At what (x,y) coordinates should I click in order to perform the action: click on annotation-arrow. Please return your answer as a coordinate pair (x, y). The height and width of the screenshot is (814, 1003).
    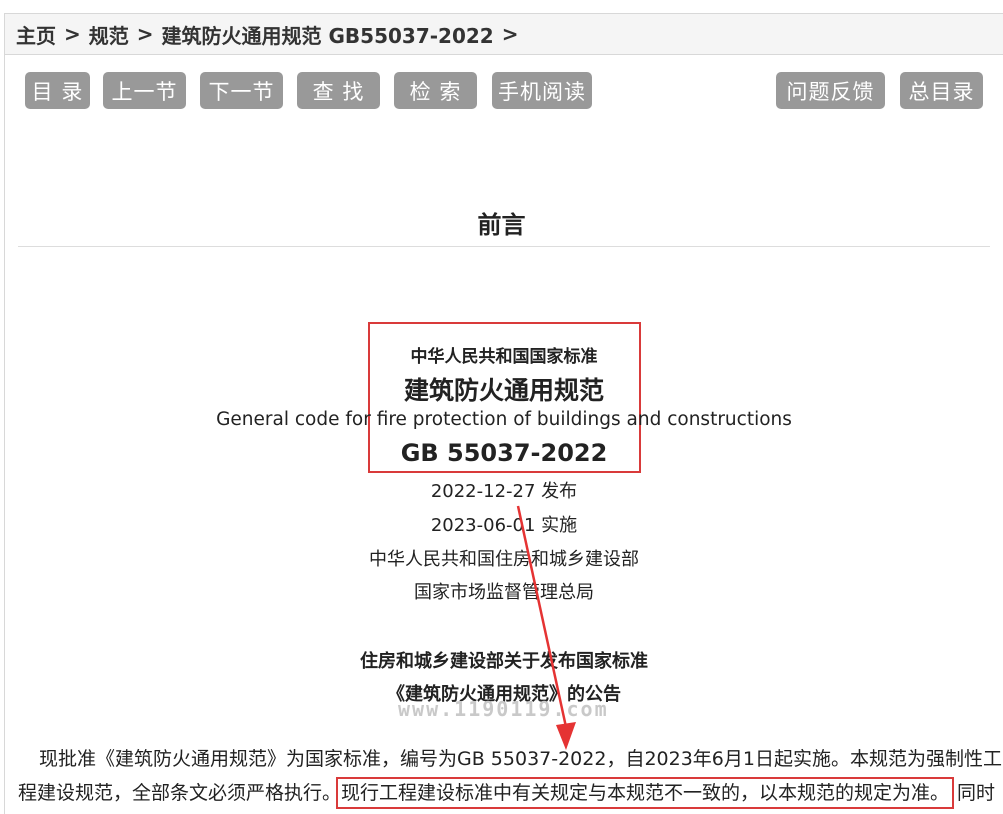
    Looking at the image, I should click on (546, 627).